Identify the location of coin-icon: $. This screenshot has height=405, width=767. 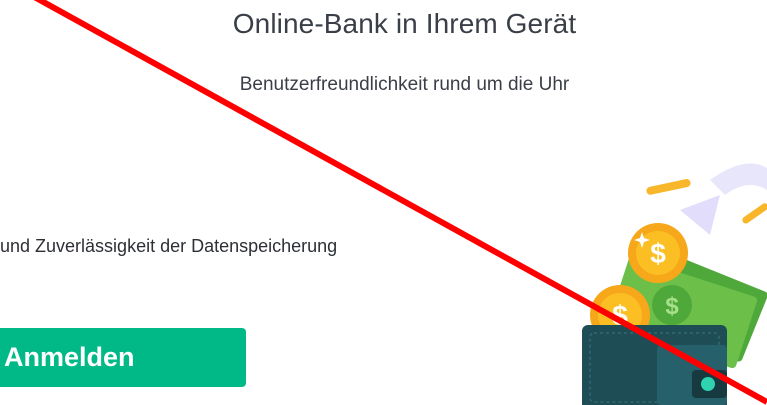
(658, 253).